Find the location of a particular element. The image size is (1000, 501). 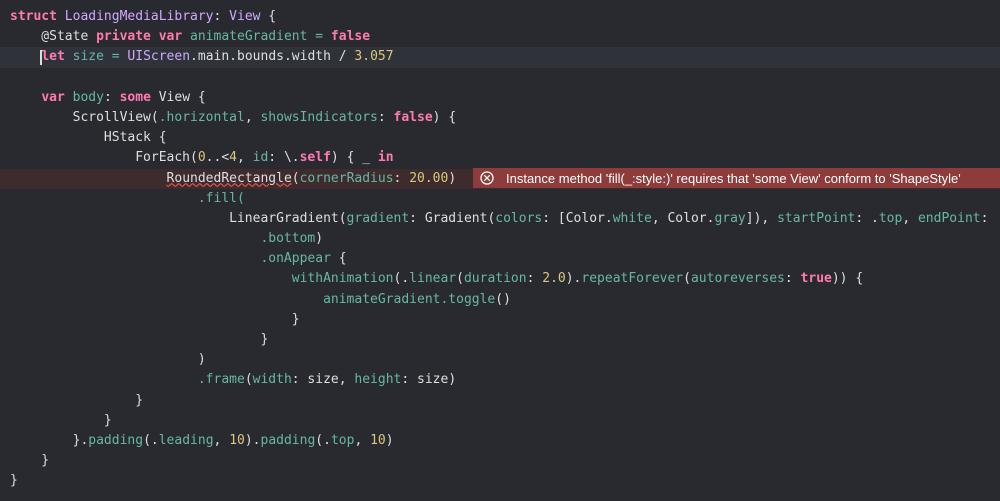

code-token: () is located at coordinates (503, 299).